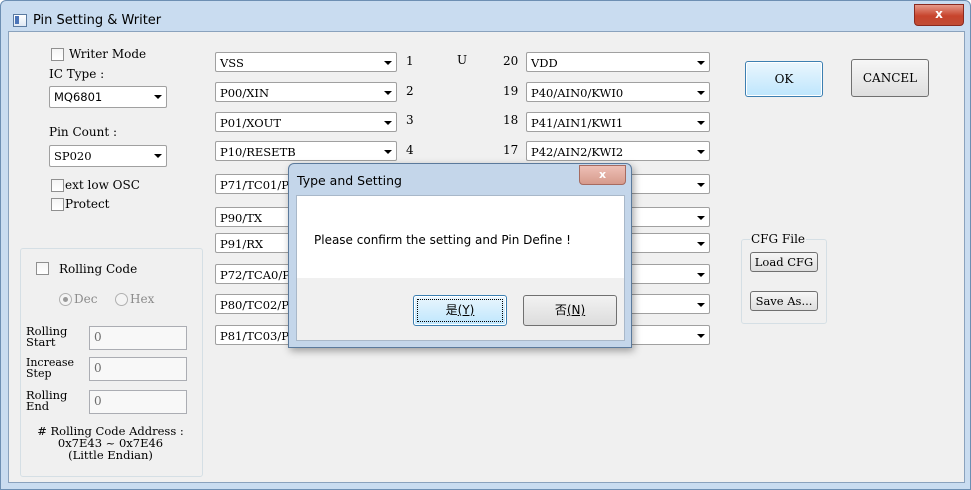 This screenshot has height=490, width=971. I want to click on right-pin-value: P42/AIN2/KWI2, so click(577, 152).